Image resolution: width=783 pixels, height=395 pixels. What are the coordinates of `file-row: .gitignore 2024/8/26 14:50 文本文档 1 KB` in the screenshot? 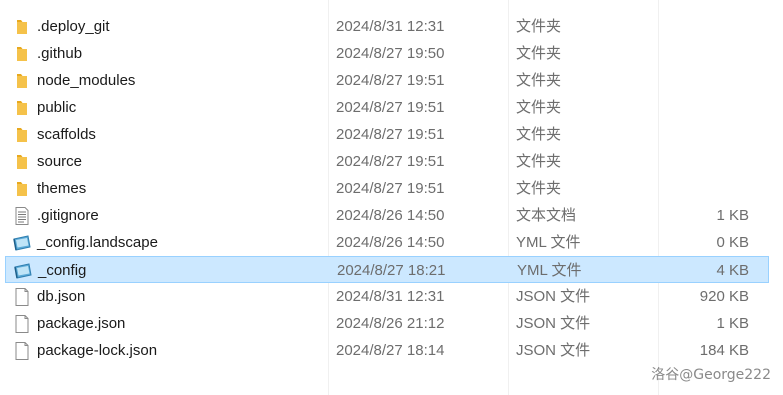 It's located at (391, 215).